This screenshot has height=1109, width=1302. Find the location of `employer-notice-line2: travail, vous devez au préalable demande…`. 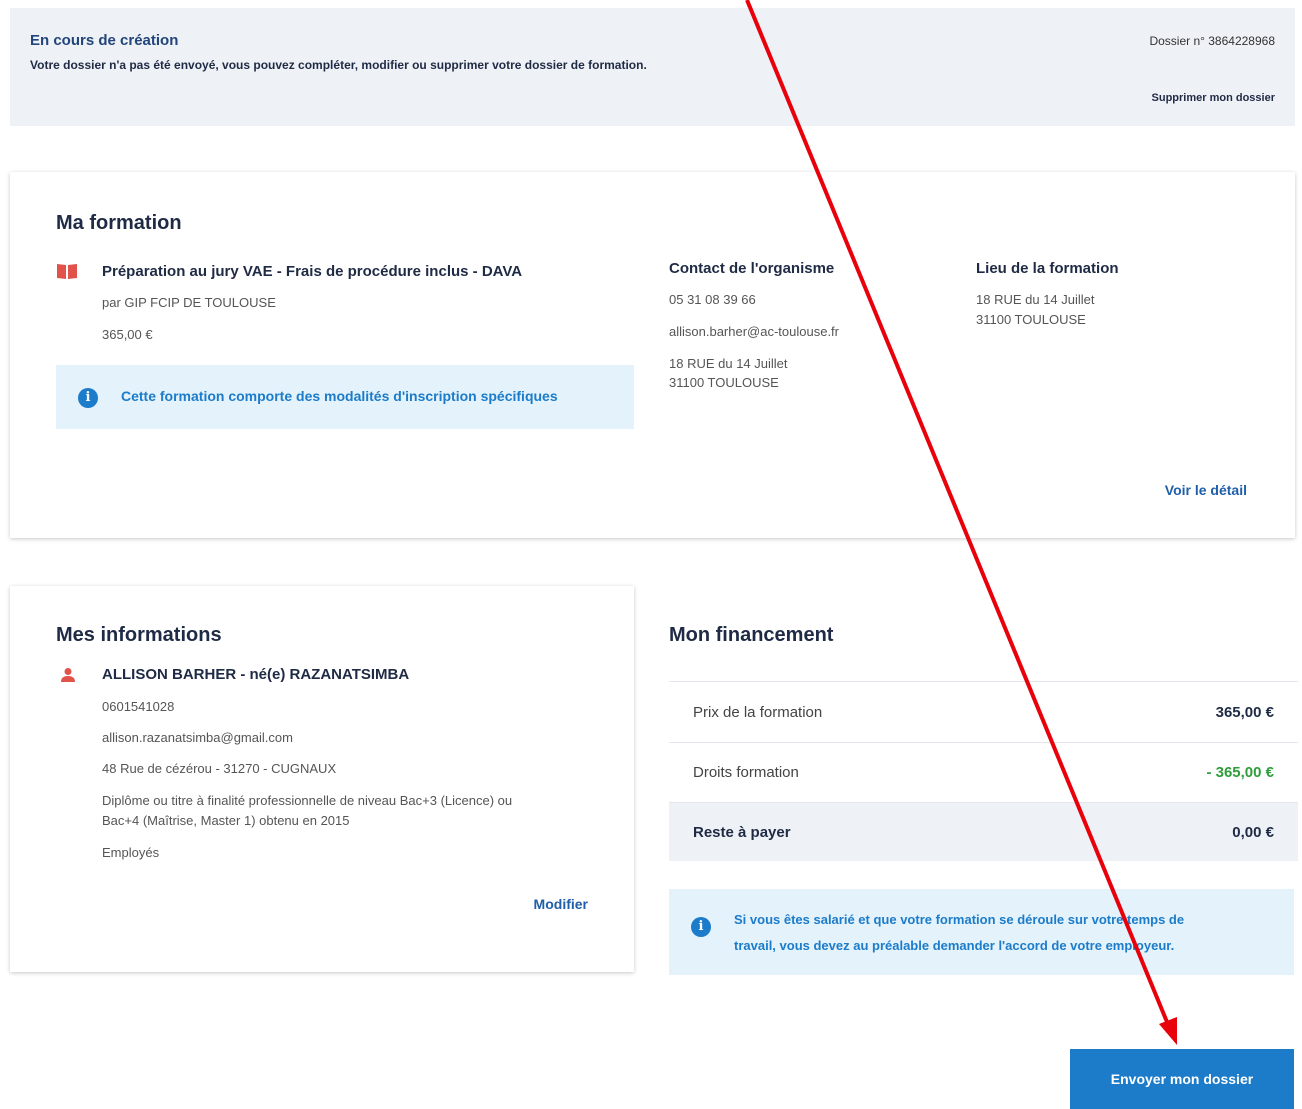

employer-notice-line2: travail, vous devez au préalable demande… is located at coordinates (954, 945).